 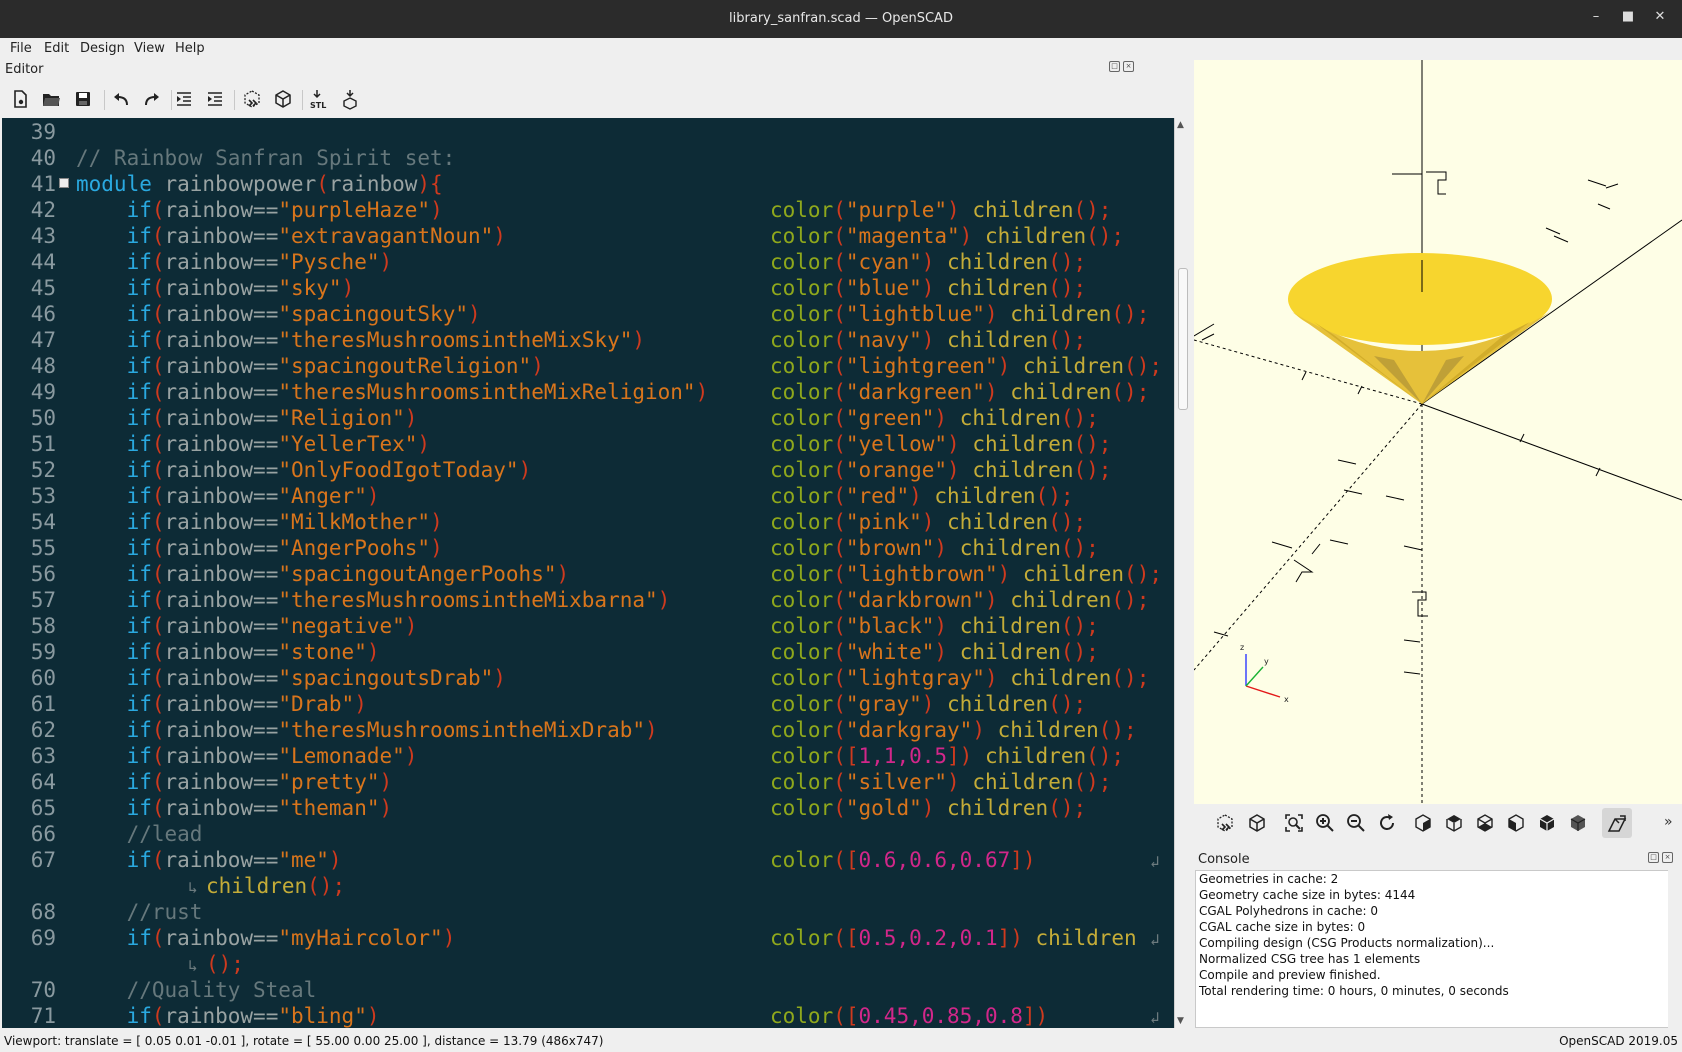 What do you see at coordinates (102, 48) in the screenshot?
I see `menu-design: Design` at bounding box center [102, 48].